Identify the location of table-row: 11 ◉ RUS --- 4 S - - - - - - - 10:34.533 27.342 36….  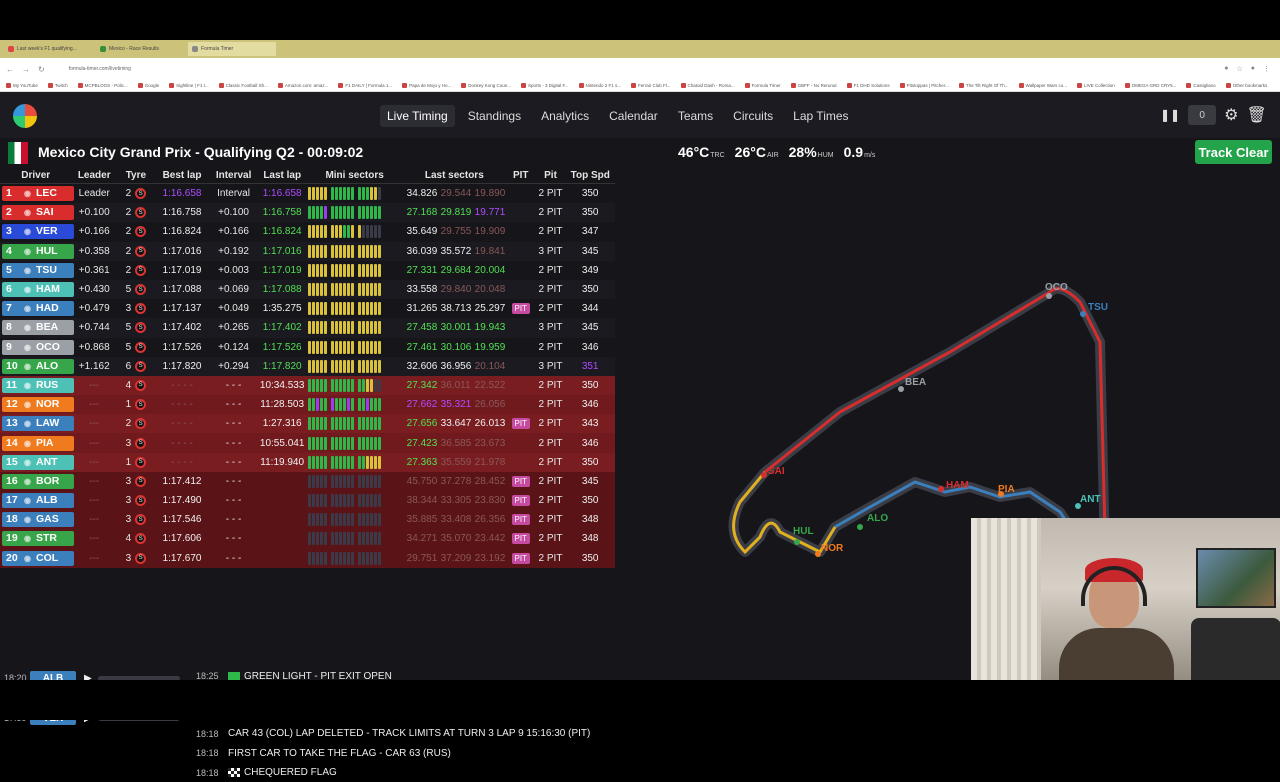
(307, 385).